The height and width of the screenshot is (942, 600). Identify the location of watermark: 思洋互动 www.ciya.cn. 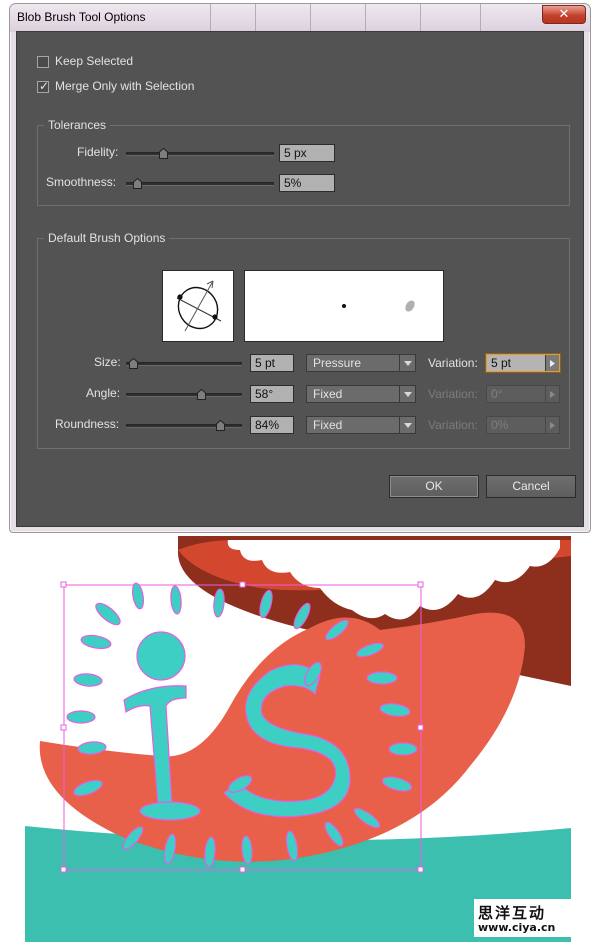
(524, 918).